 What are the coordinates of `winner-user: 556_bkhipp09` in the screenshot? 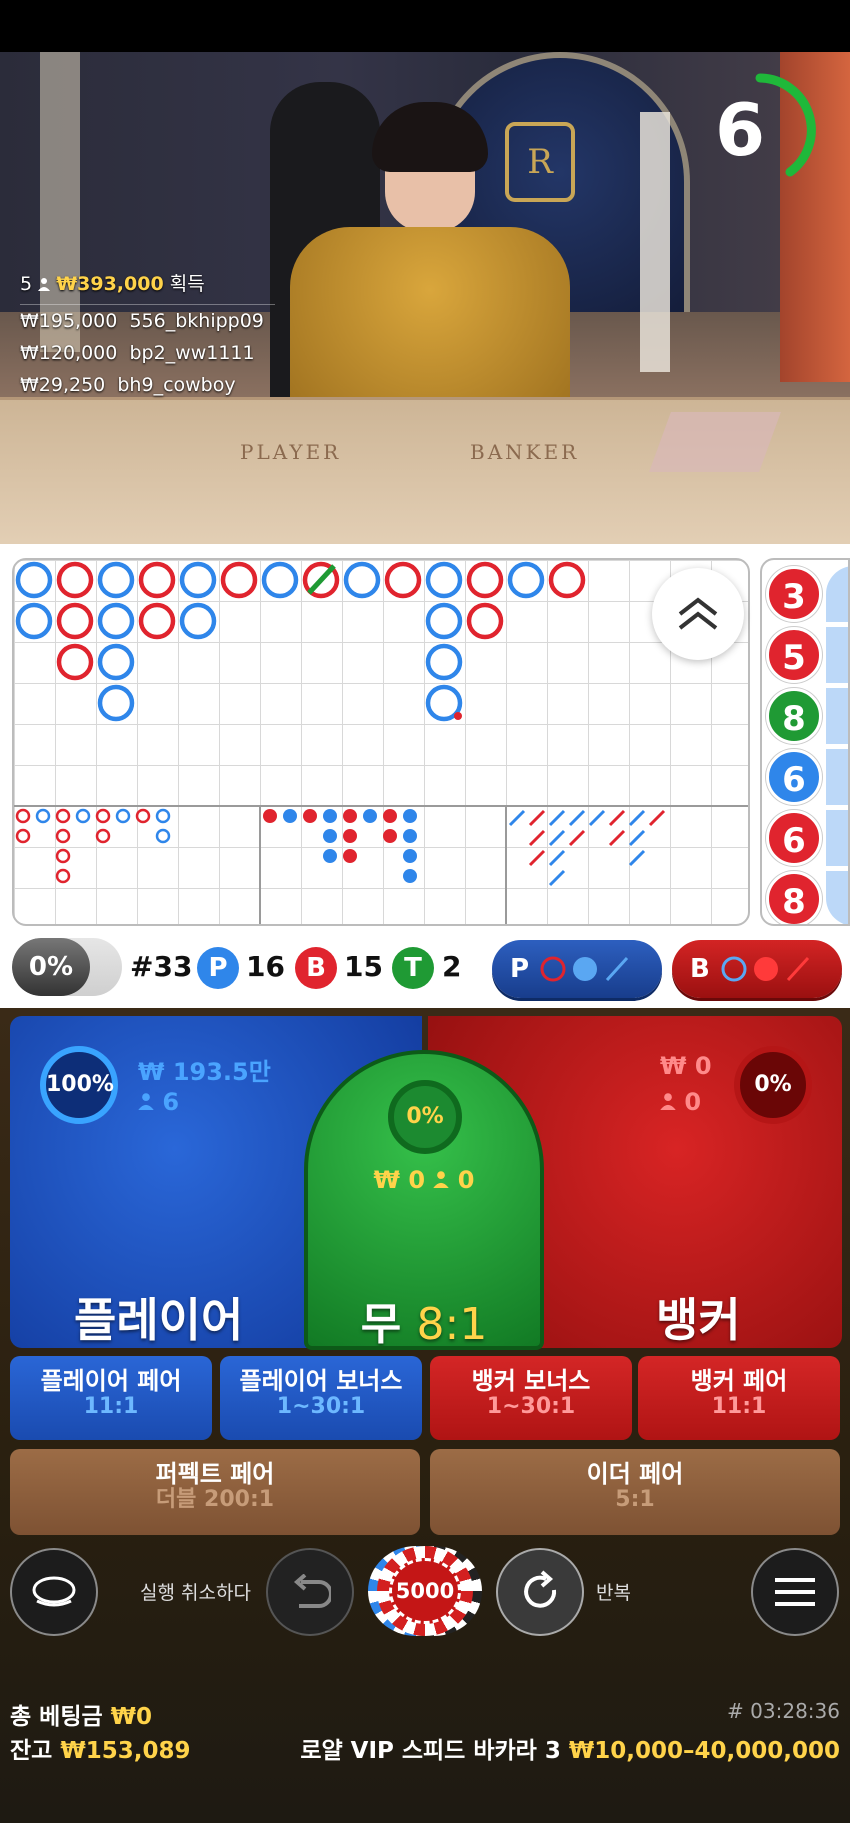 It's located at (196, 321).